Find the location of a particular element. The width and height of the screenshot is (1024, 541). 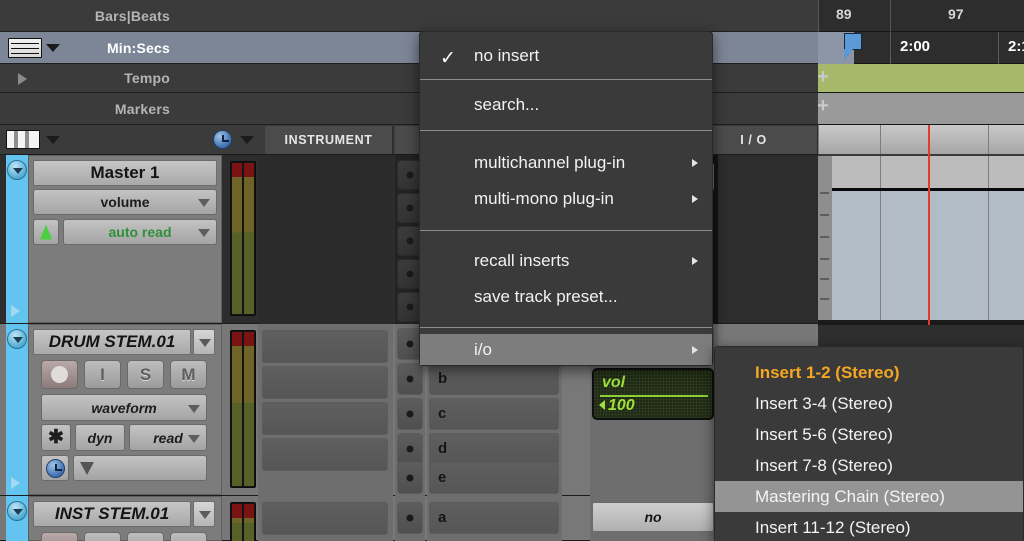

insert-slot-d: d is located at coordinates (494, 449).